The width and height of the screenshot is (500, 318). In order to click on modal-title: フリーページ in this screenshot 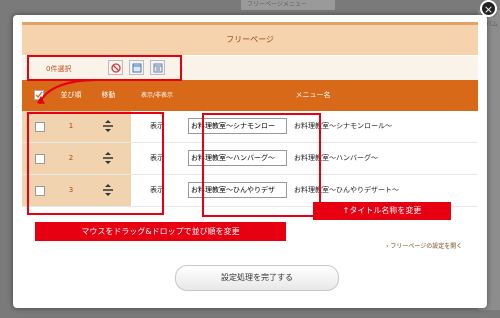, I will do `click(250, 38)`.